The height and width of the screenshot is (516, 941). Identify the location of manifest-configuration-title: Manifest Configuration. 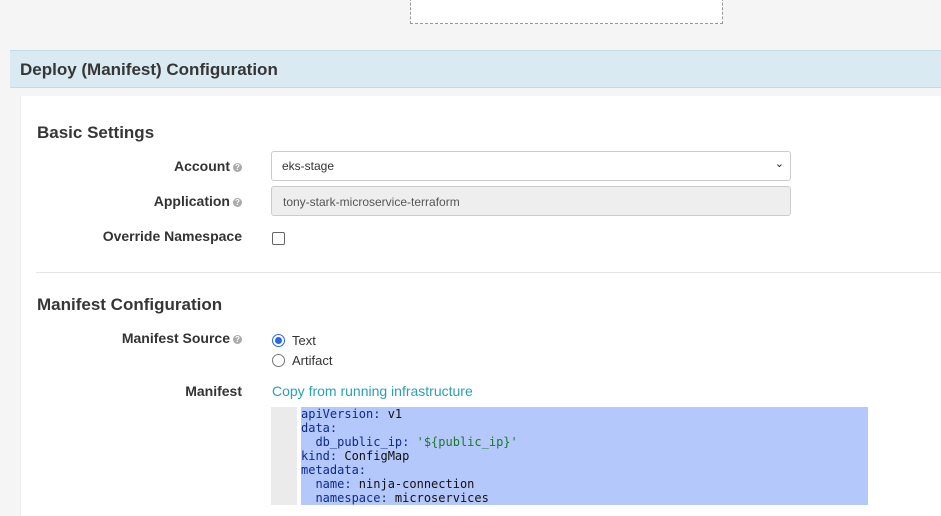
(130, 304).